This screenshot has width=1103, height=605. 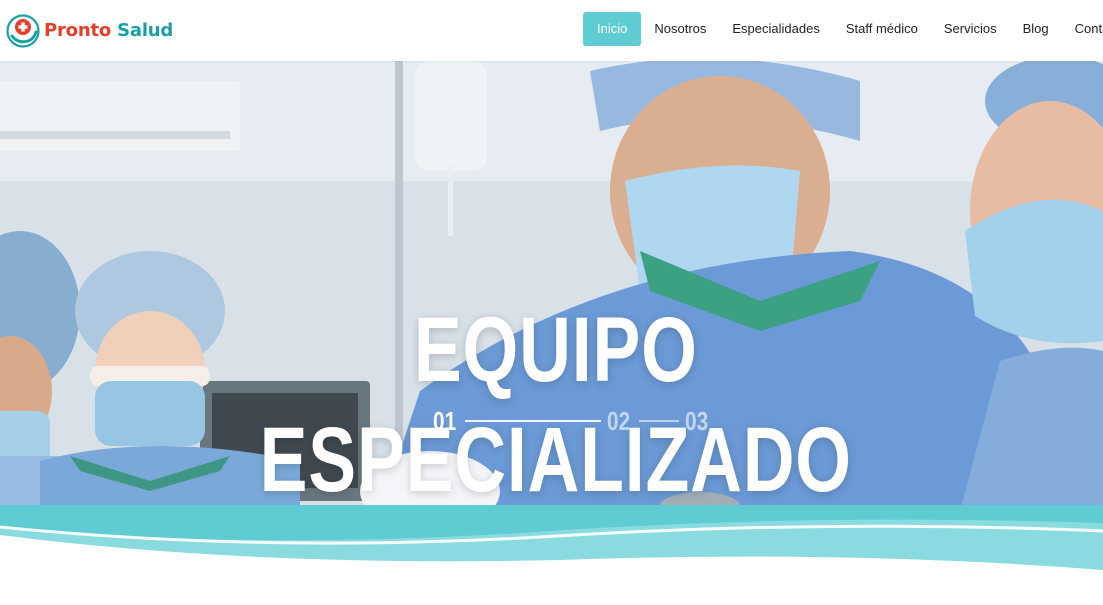 I want to click on medical-cross-hand-icon, so click(x=23, y=31).